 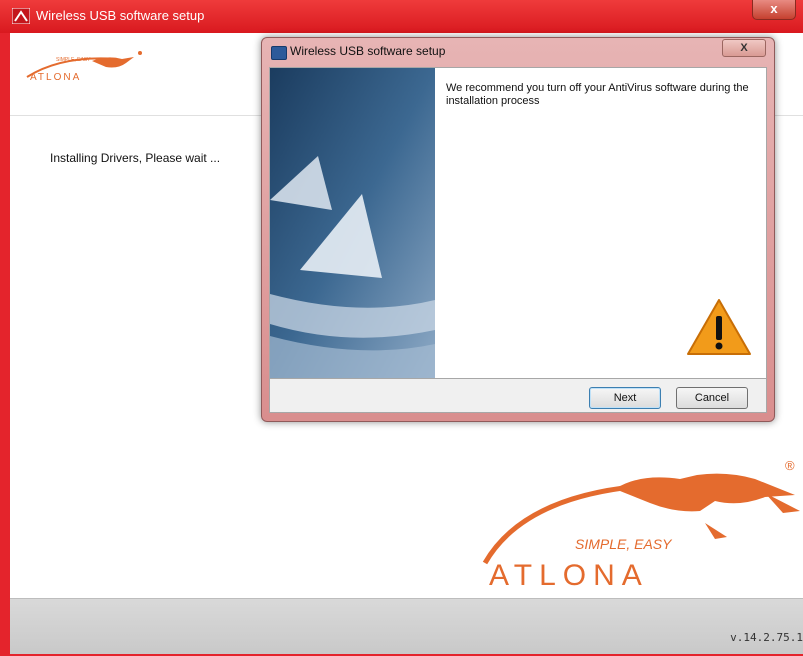 I want to click on cancel-button: Cancel, so click(x=712, y=398).